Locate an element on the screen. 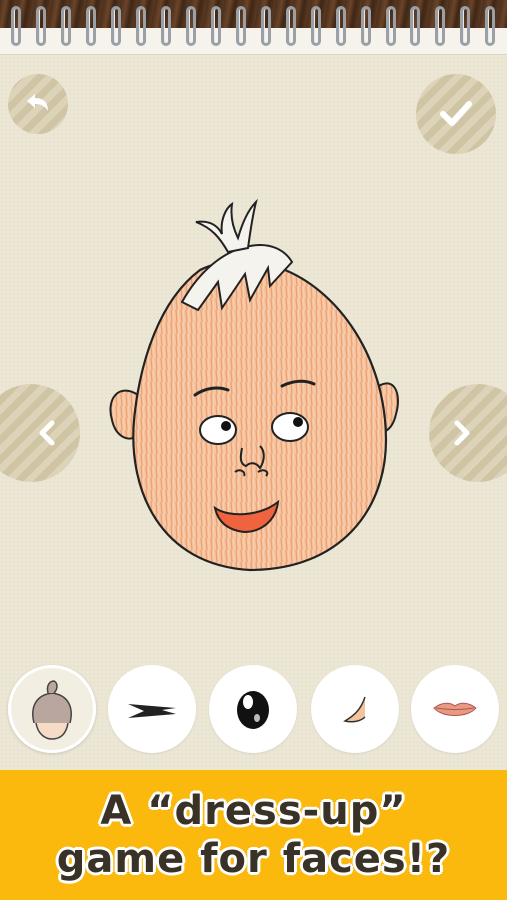 This screenshot has height=900, width=507. hair-tuft is located at coordinates (226, 226).